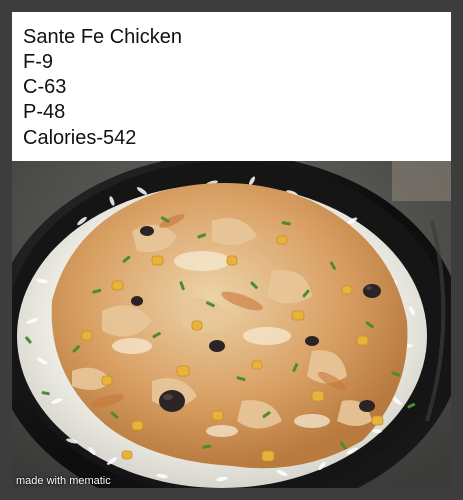 The height and width of the screenshot is (500, 463). Describe the element at coordinates (102, 37) in the screenshot. I see `recipe-title: Sante Fe Chicken` at that location.